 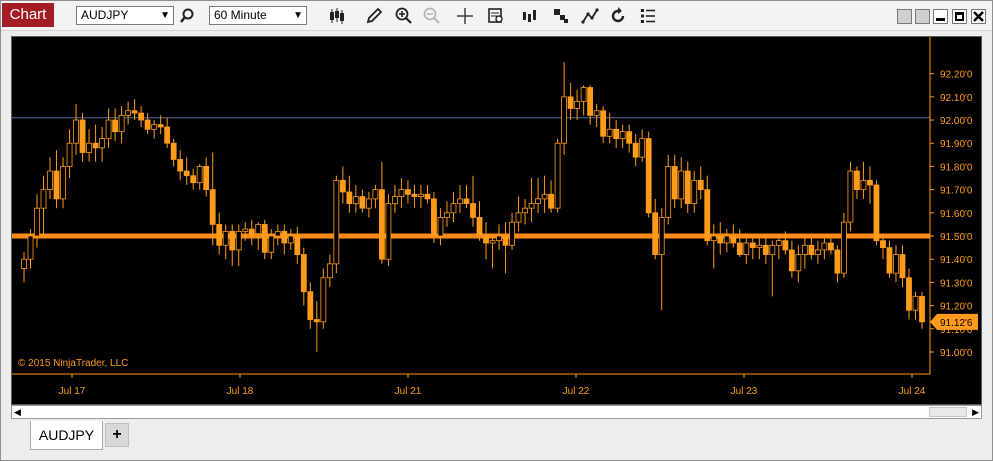 I want to click on data-box-icon, so click(x=496, y=16).